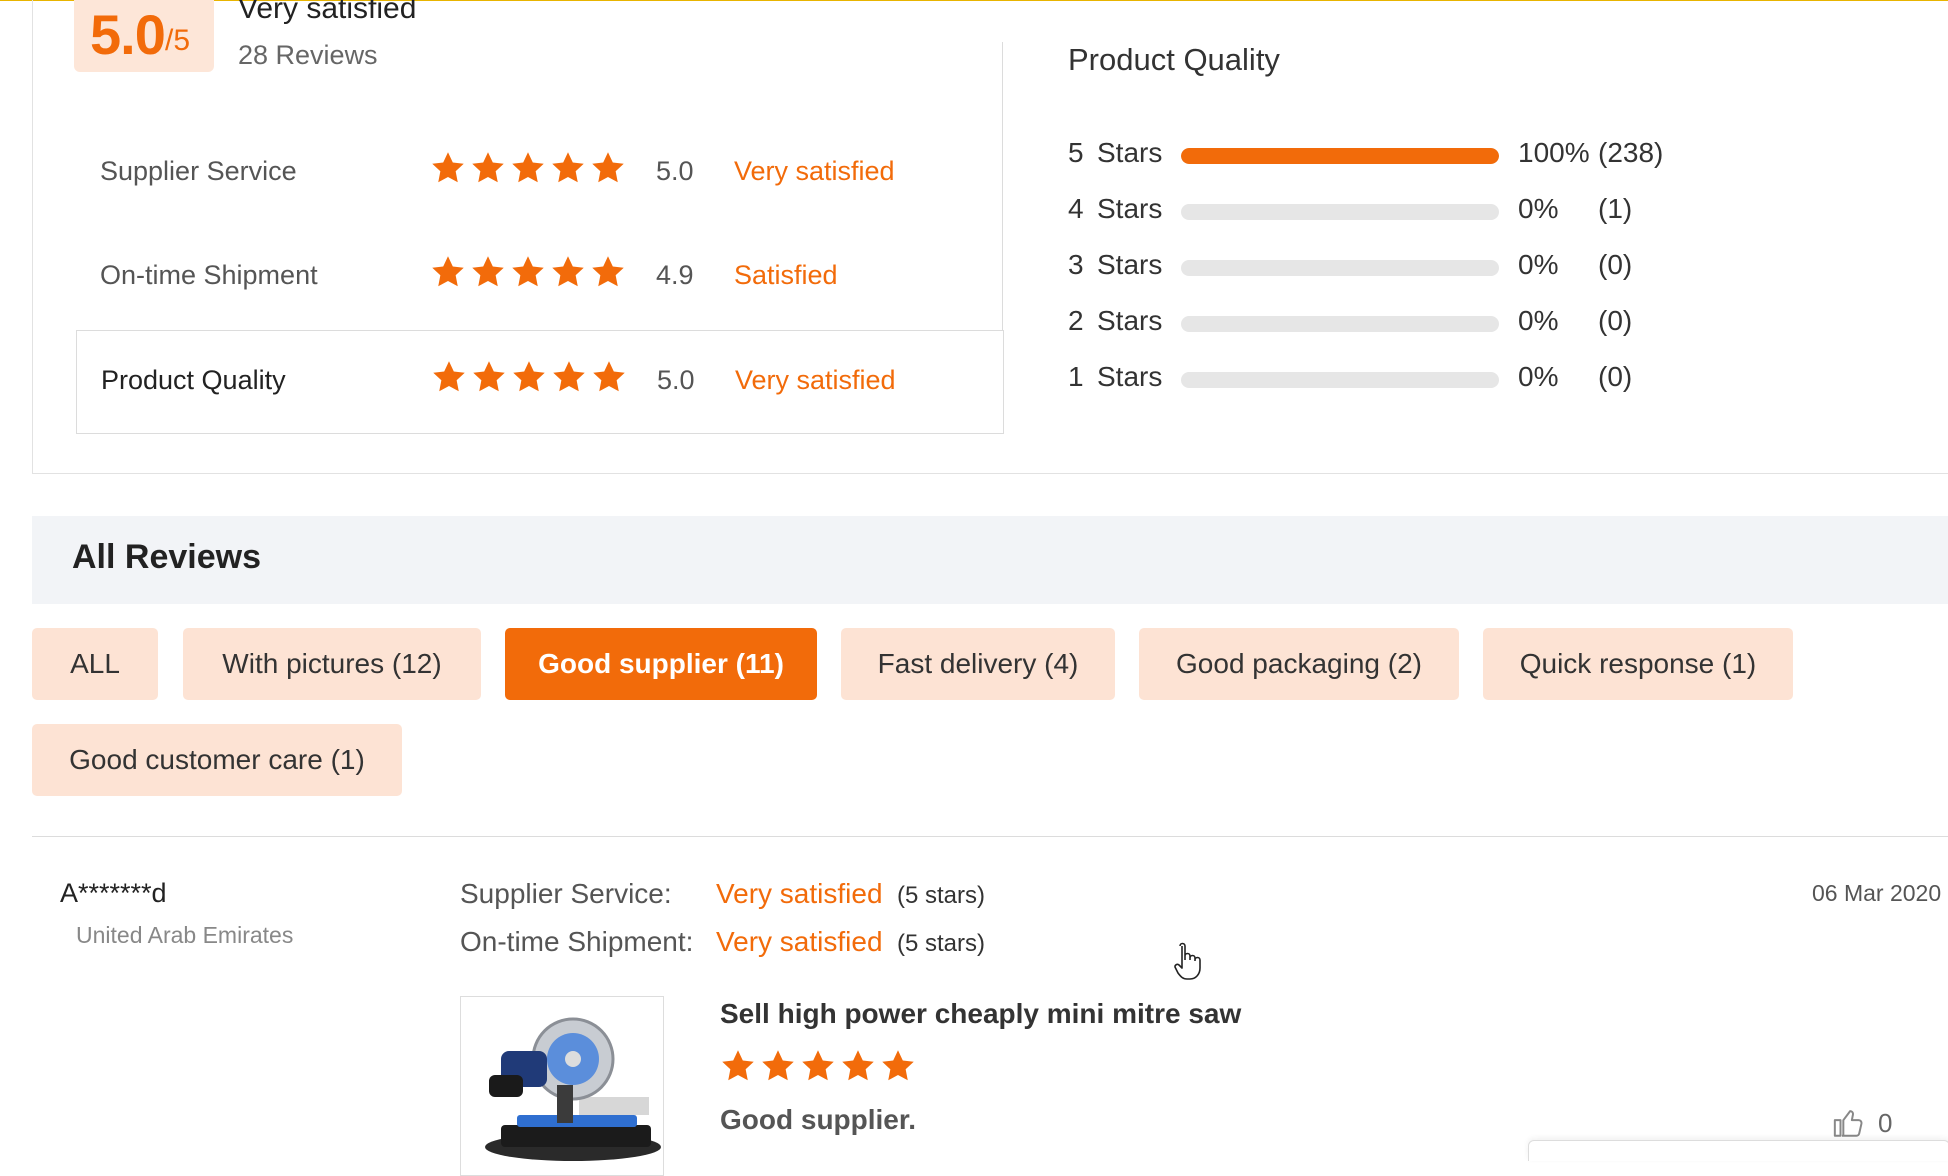  I want to click on distribution-row: 4 Stars 0% (1), so click(1368, 211).